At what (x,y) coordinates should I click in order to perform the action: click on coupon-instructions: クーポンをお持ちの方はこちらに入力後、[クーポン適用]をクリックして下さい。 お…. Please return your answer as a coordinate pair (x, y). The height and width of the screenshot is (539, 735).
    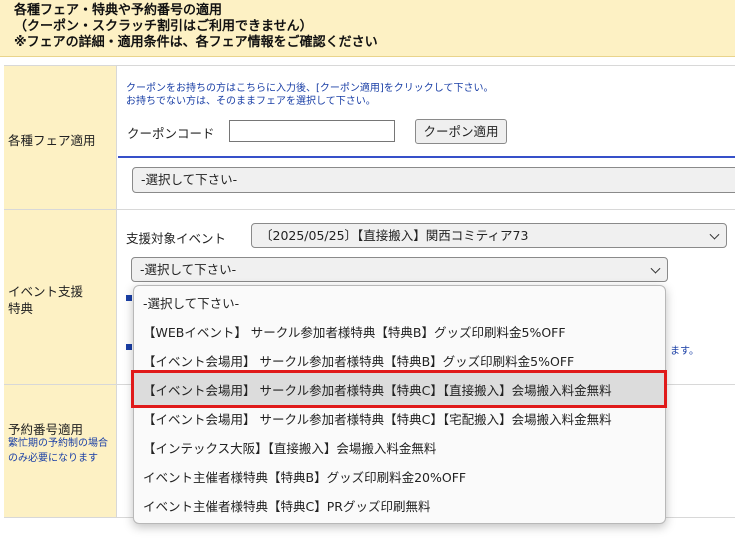
    Looking at the image, I should click on (310, 95).